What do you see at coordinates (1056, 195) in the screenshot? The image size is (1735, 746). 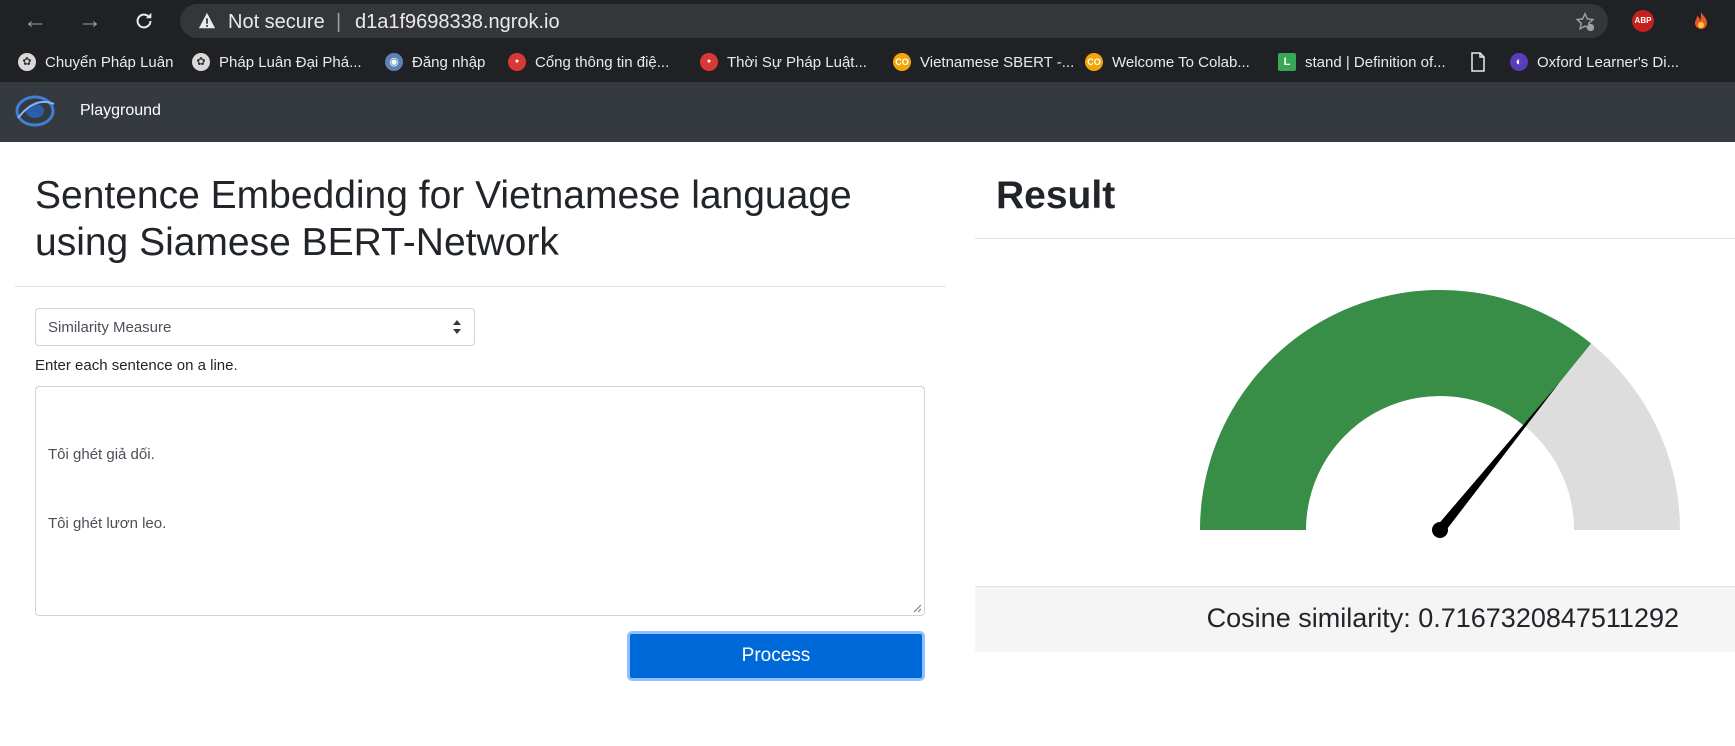 I see `result-title: Result` at bounding box center [1056, 195].